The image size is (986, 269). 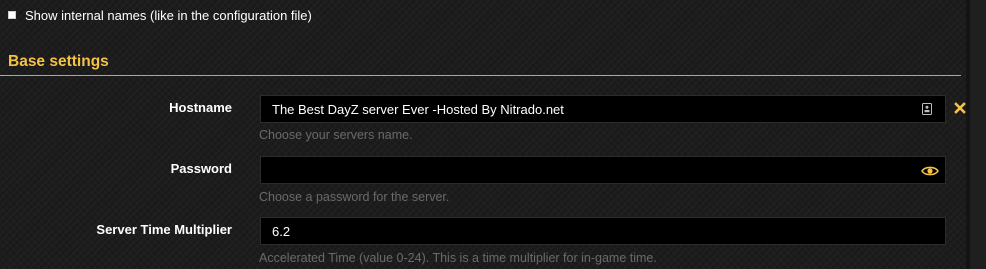 I want to click on section-divider, so click(x=480, y=75).